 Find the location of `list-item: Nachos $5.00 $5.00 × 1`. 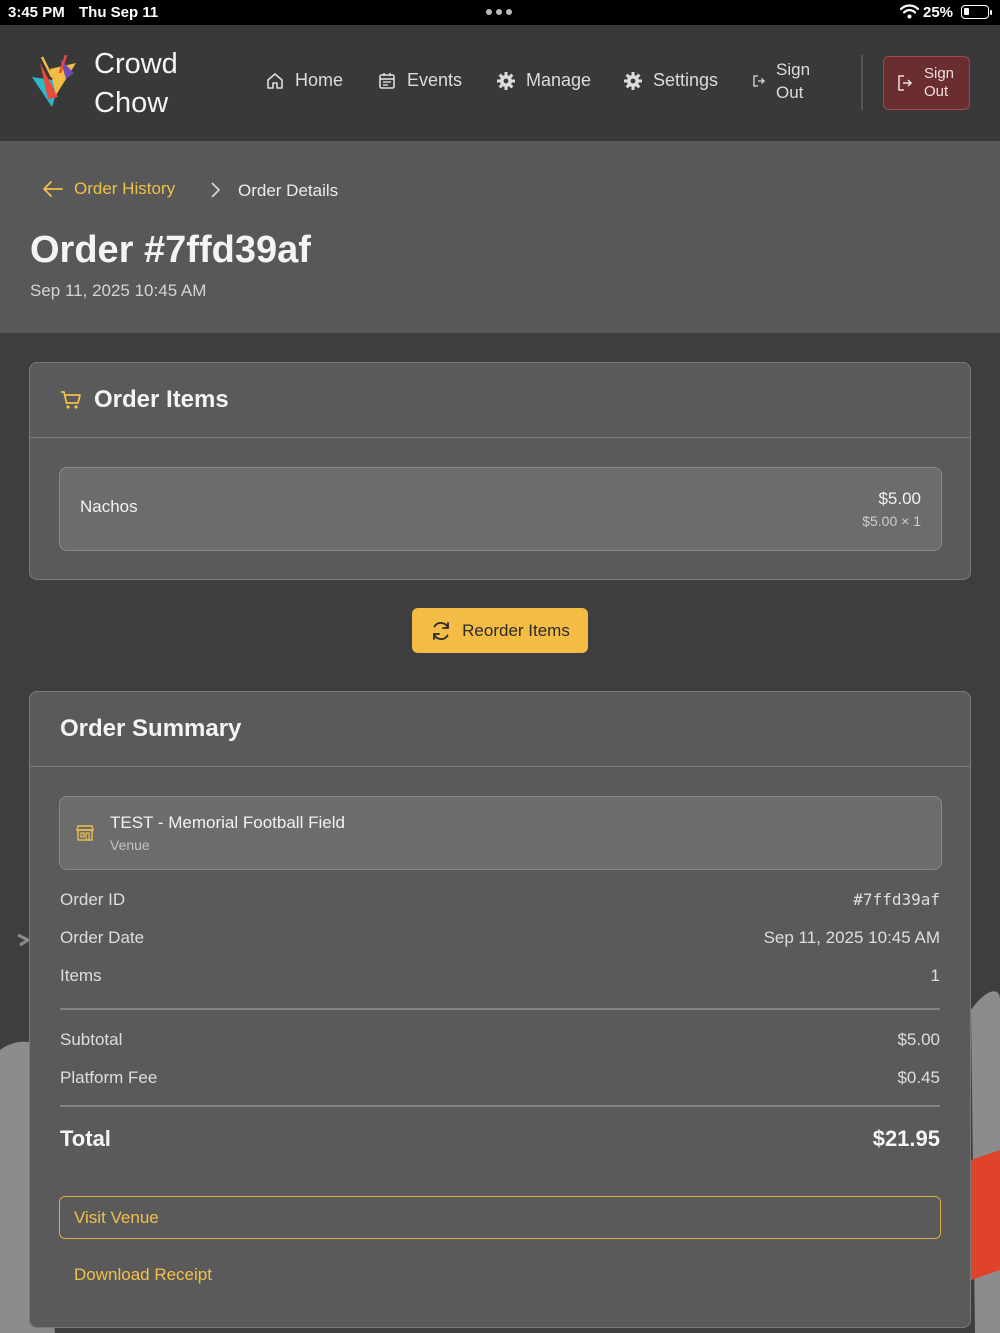

list-item: Nachos $5.00 $5.00 × 1 is located at coordinates (500, 509).